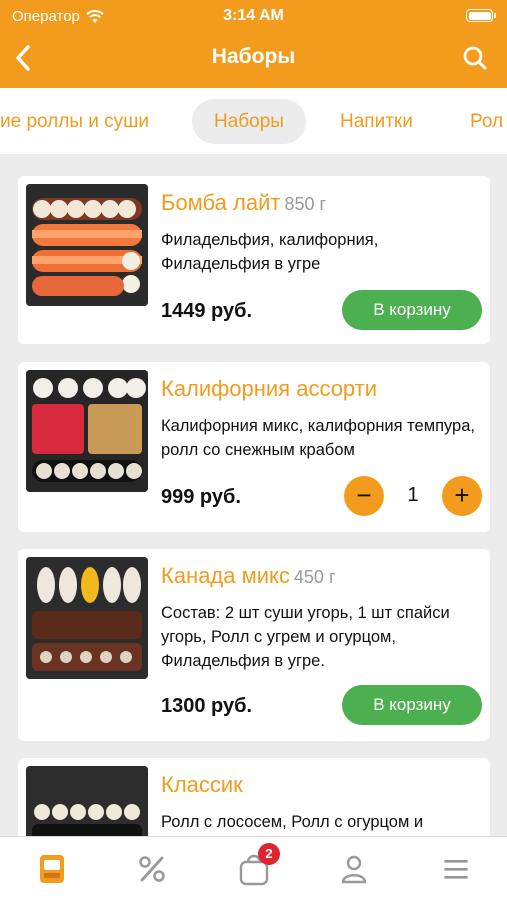 This screenshot has width=507, height=900. I want to click on tab-more, so click(456, 869).